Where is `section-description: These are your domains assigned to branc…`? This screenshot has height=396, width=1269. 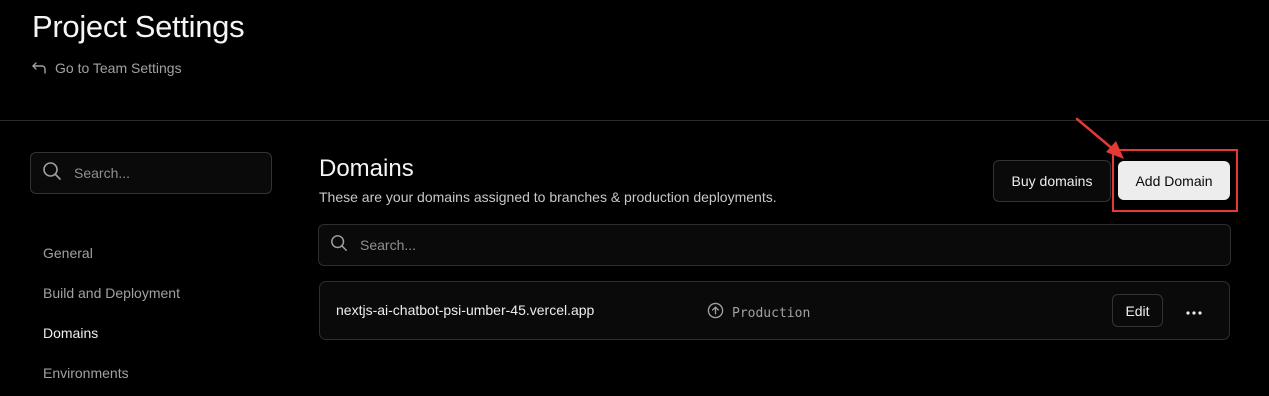
section-description: These are your domains assigned to branc… is located at coordinates (548, 197).